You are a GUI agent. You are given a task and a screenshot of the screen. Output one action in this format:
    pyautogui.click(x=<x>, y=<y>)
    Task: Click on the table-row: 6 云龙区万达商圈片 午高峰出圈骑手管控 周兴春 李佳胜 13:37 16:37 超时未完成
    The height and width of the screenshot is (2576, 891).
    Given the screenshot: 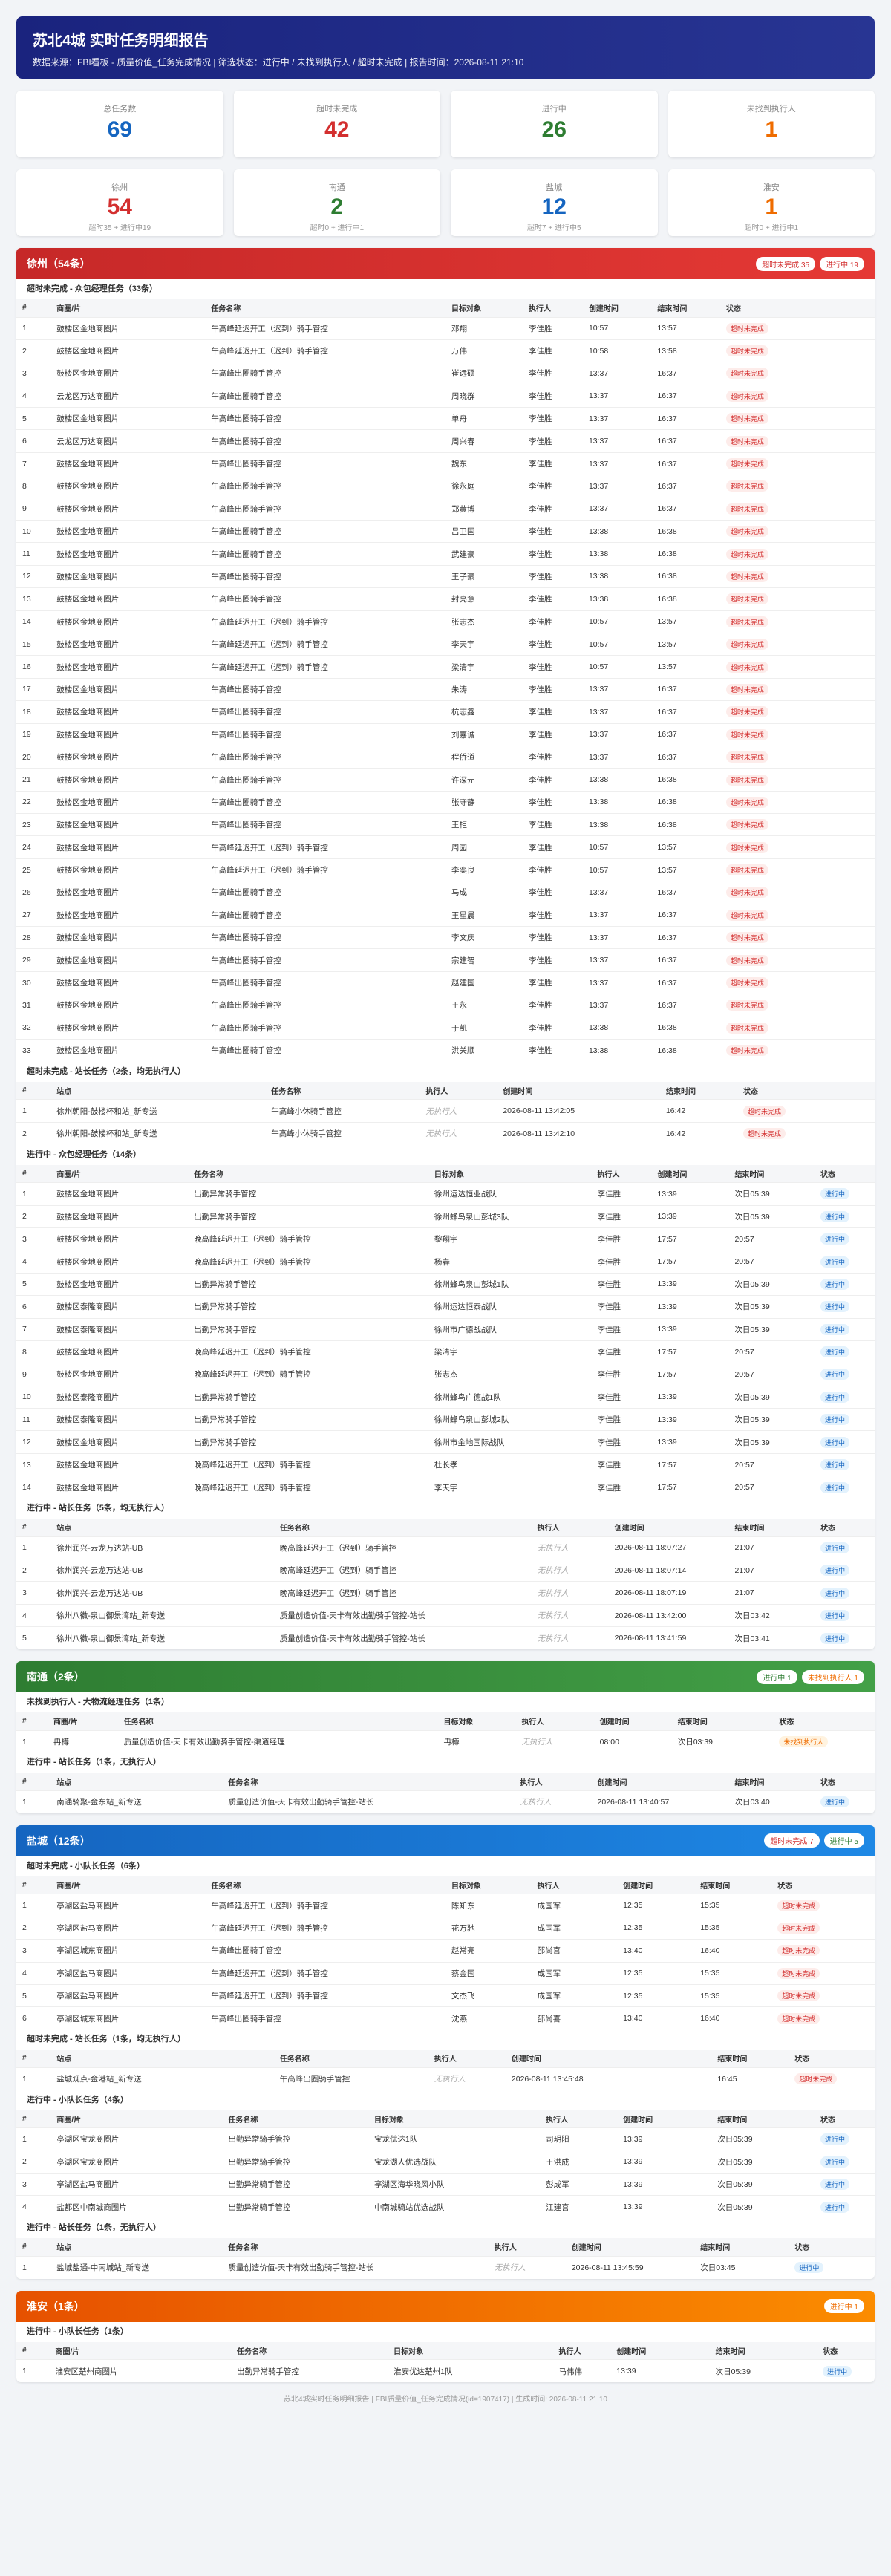 What is the action you would take?
    pyautogui.click(x=446, y=441)
    